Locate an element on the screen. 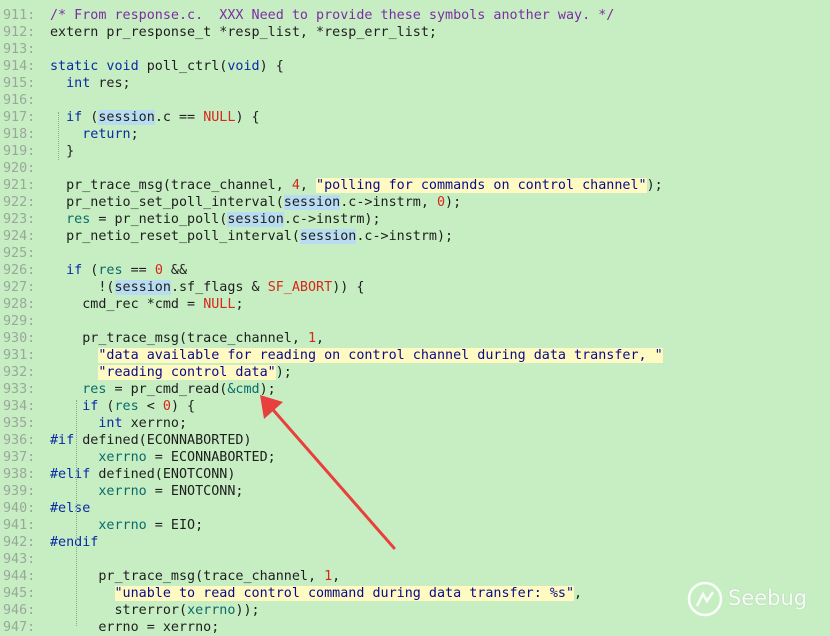 The height and width of the screenshot is (636, 830). seebug-logo-icon is located at coordinates (705, 599).